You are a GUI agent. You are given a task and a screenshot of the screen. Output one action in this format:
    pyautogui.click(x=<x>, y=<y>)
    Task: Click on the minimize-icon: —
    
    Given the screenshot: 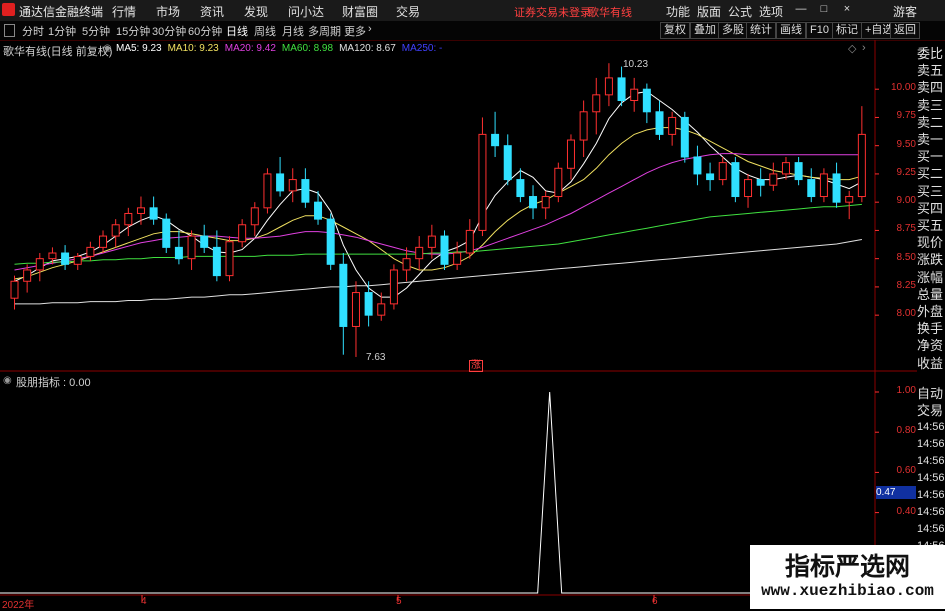 What is the action you would take?
    pyautogui.click(x=801, y=9)
    